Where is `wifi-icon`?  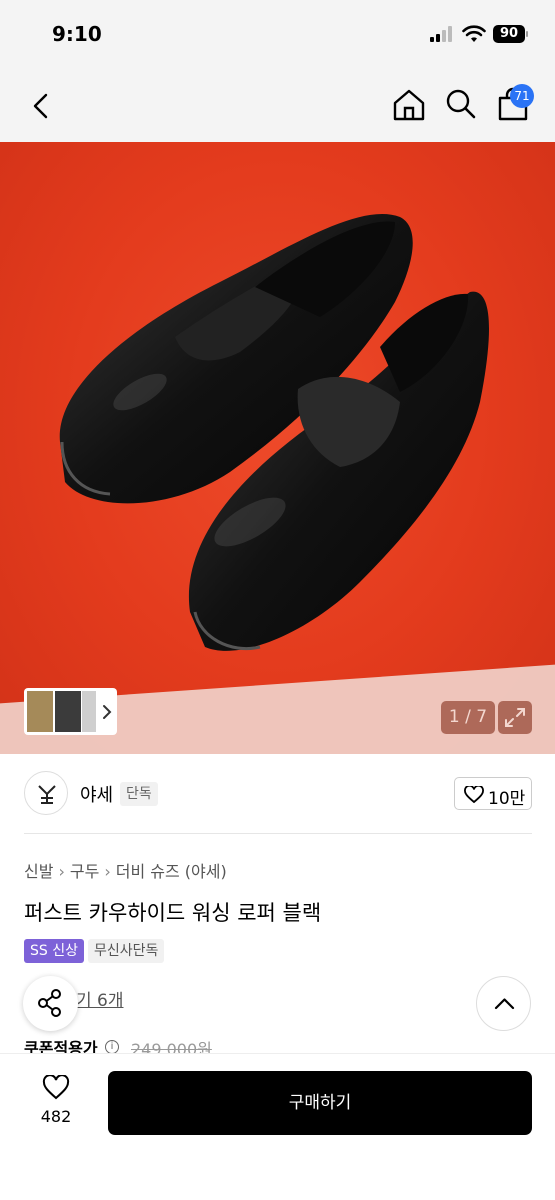 wifi-icon is located at coordinates (474, 33).